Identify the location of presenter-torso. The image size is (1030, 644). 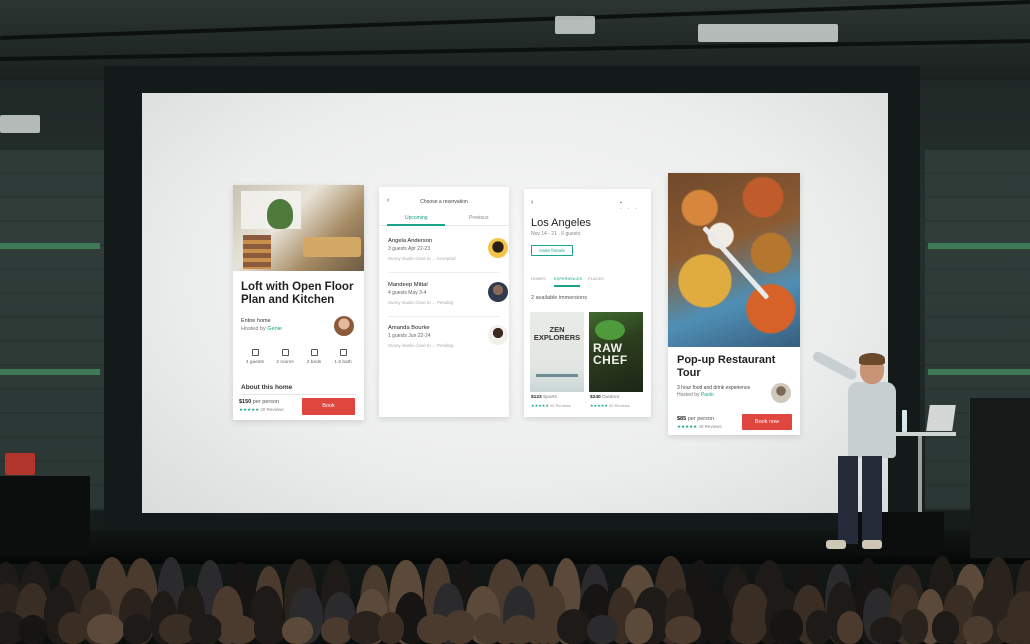
(872, 420).